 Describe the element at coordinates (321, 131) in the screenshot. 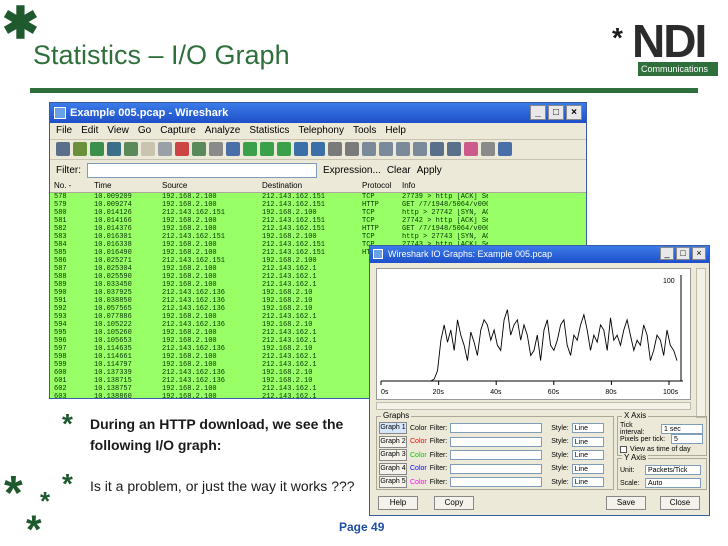

I see `menu-telephony: Telephony` at that location.